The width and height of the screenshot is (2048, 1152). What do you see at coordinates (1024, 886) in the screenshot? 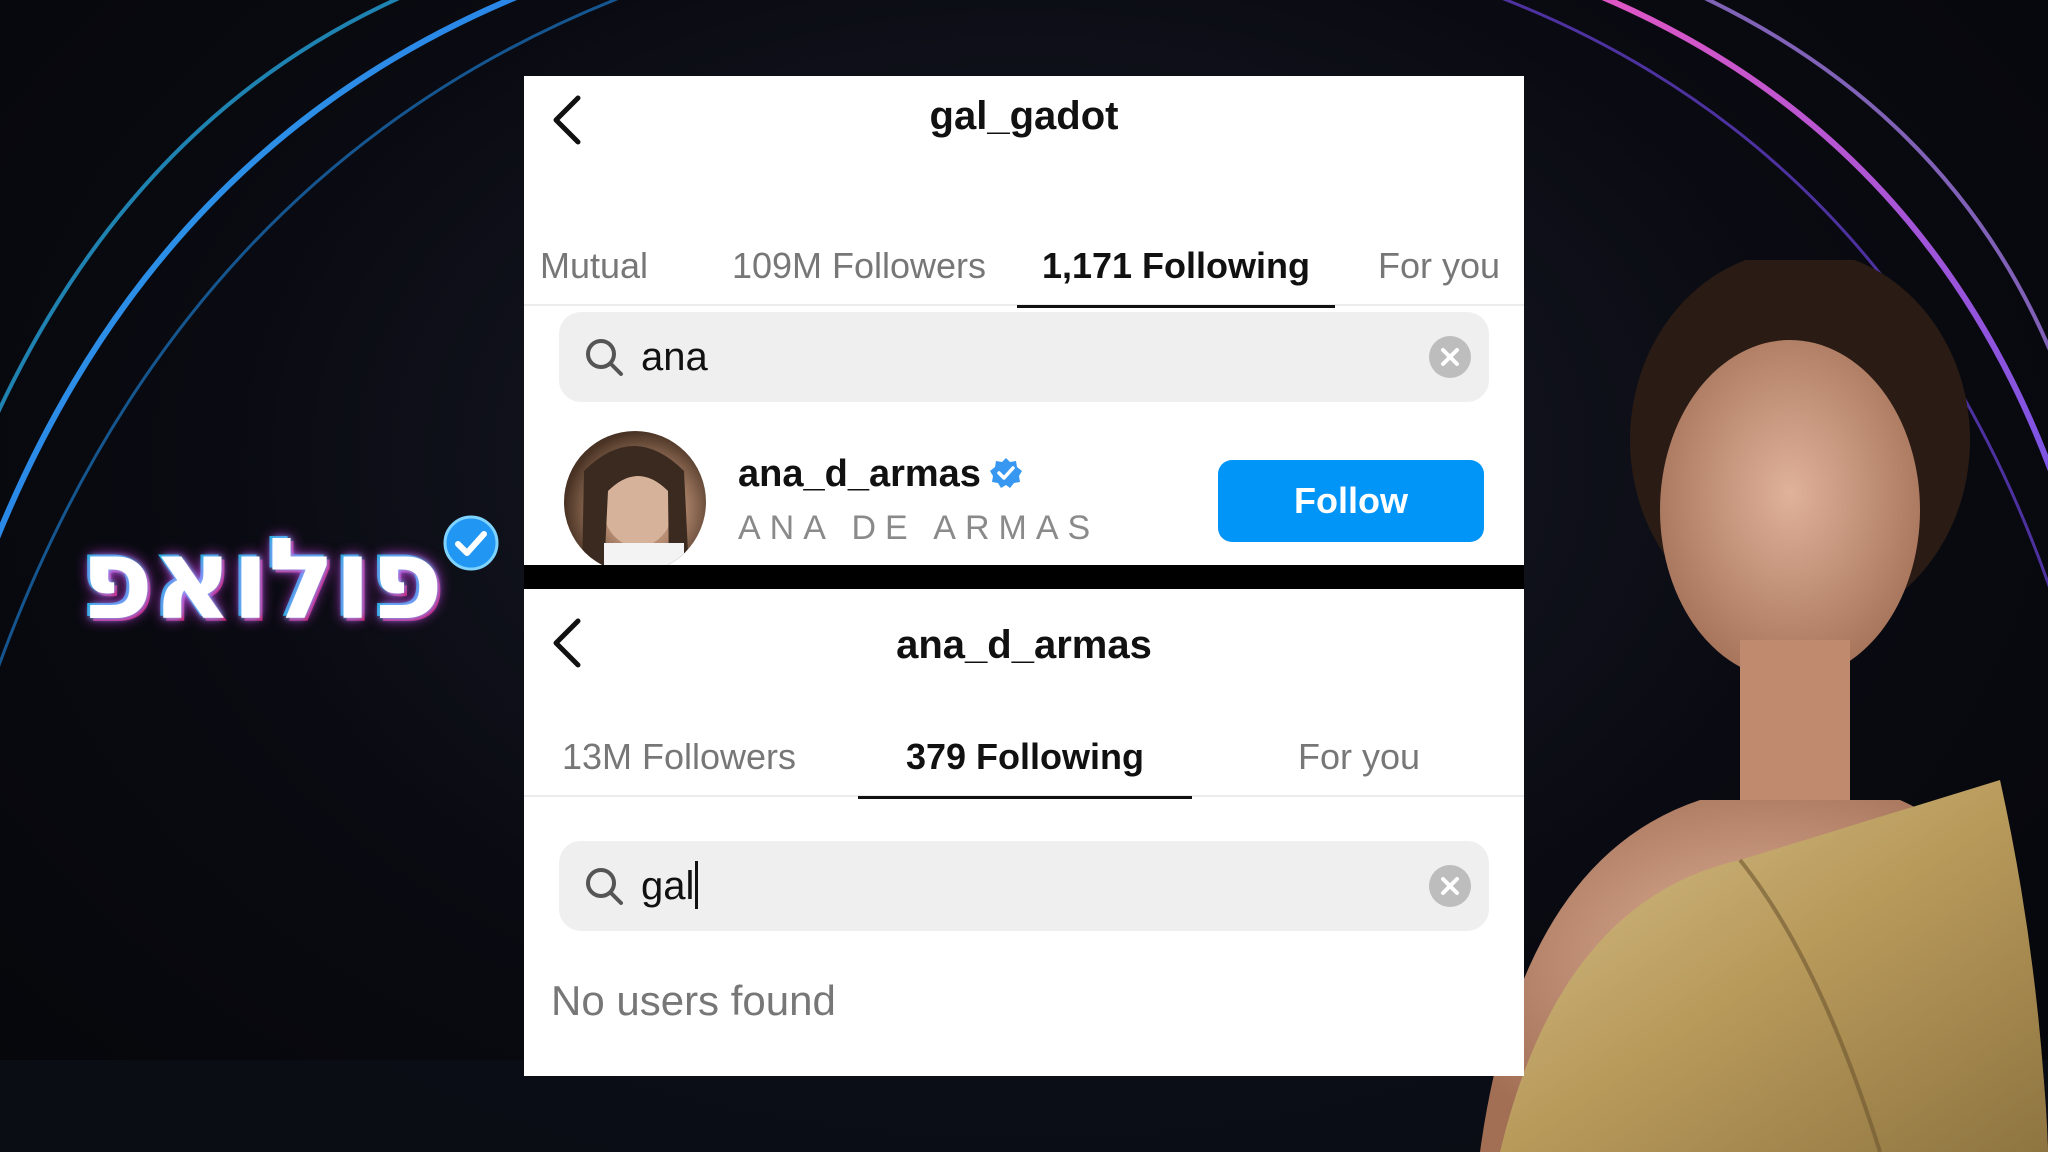
I see `search-input: gal` at bounding box center [1024, 886].